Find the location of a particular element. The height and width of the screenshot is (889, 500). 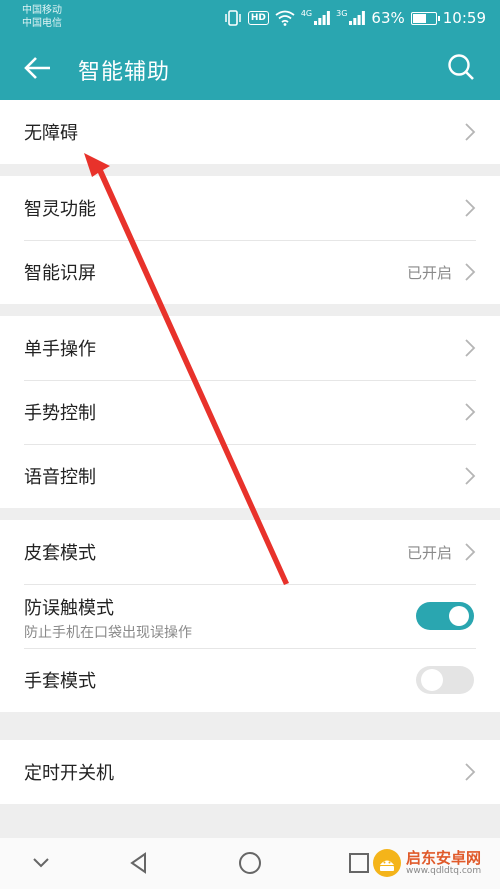

item-label: 手套模式 is located at coordinates (60, 681).